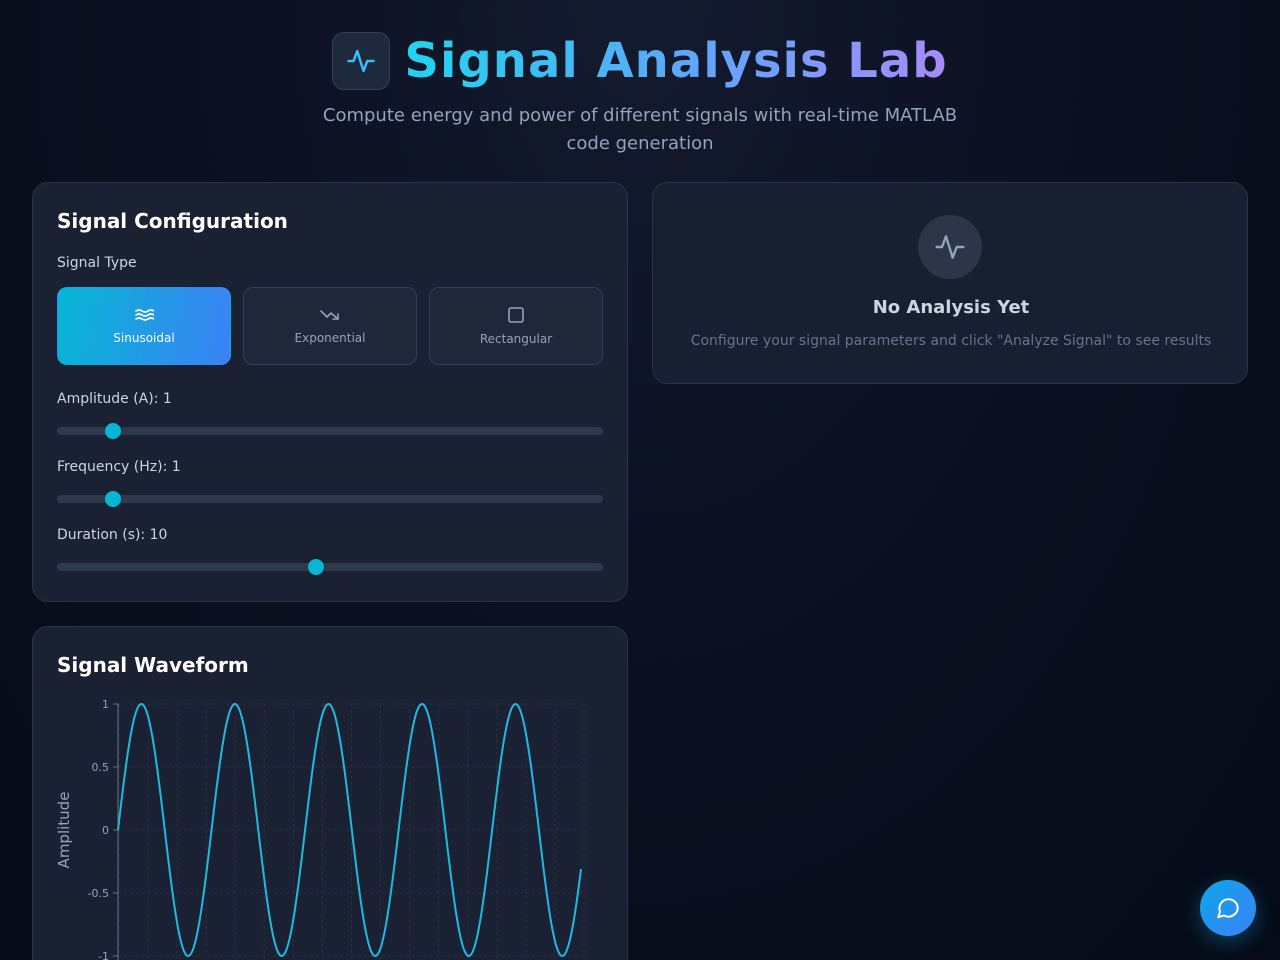 This screenshot has height=960, width=1280. What do you see at coordinates (112, 431) in the screenshot?
I see `amplitude-slider-thumb` at bounding box center [112, 431].